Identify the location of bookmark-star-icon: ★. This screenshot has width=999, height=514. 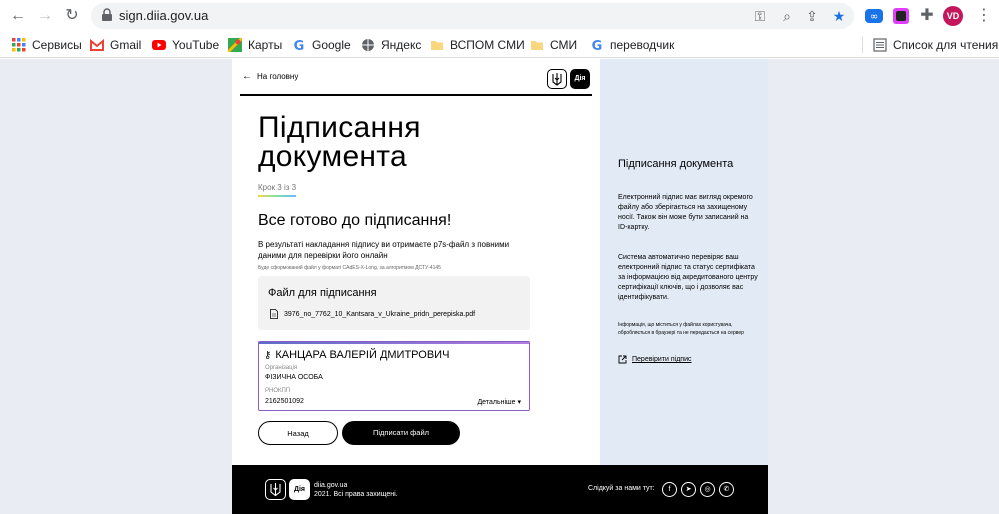
(839, 16).